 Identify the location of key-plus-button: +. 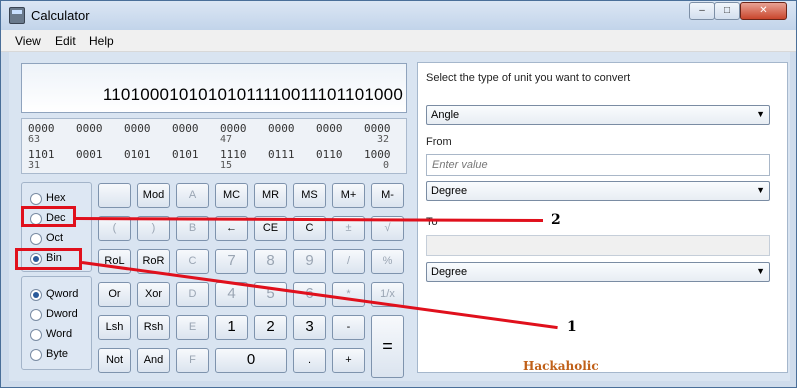
(348, 360).